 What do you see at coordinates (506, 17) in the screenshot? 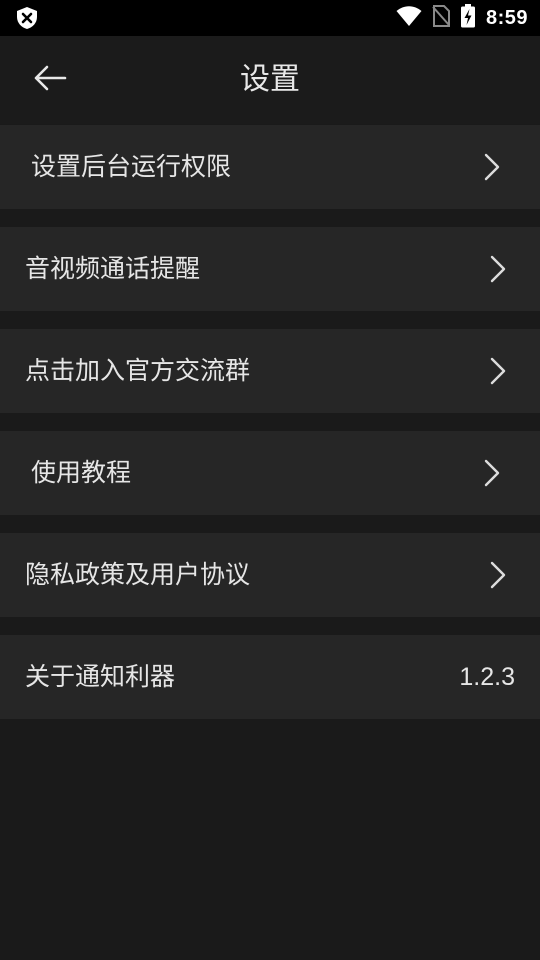
I see `status-time: 8:59` at bounding box center [506, 17].